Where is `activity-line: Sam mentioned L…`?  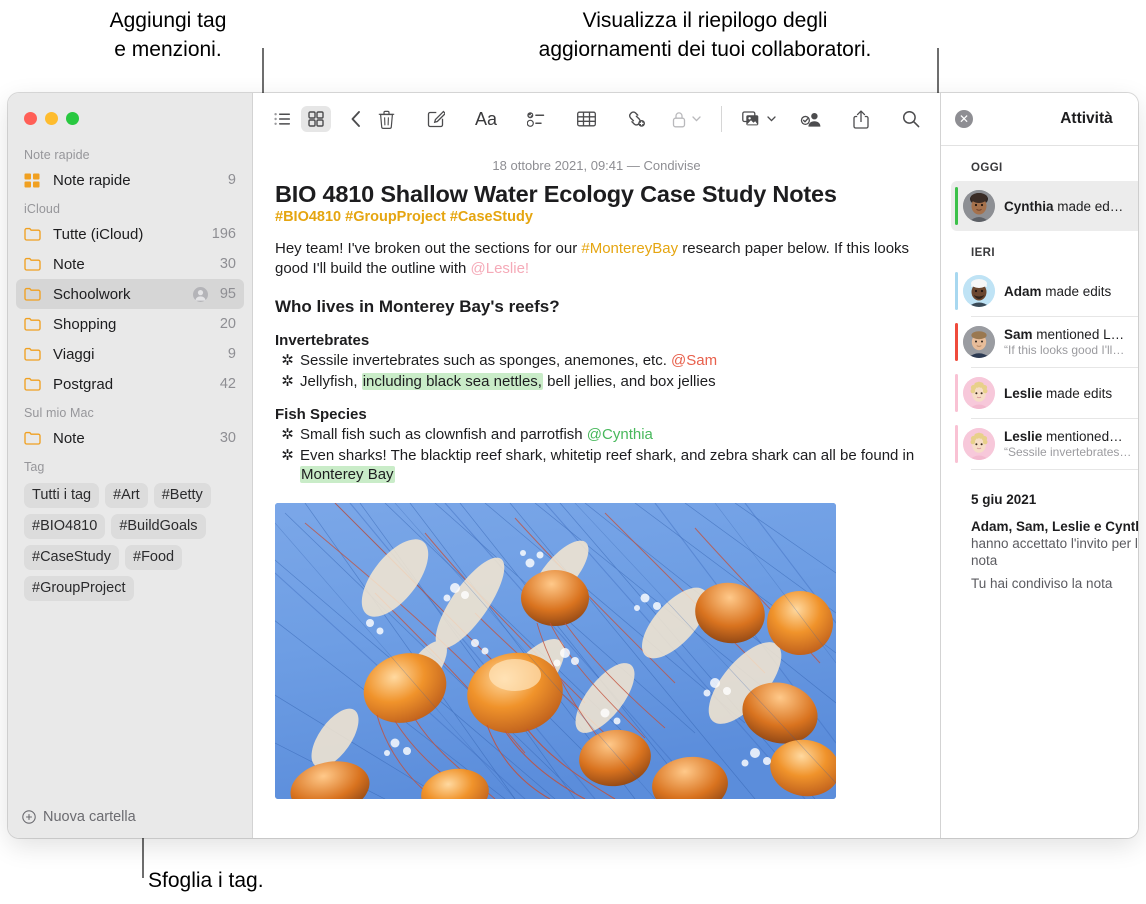
activity-line: Sam mentioned L… is located at coordinates (1071, 334).